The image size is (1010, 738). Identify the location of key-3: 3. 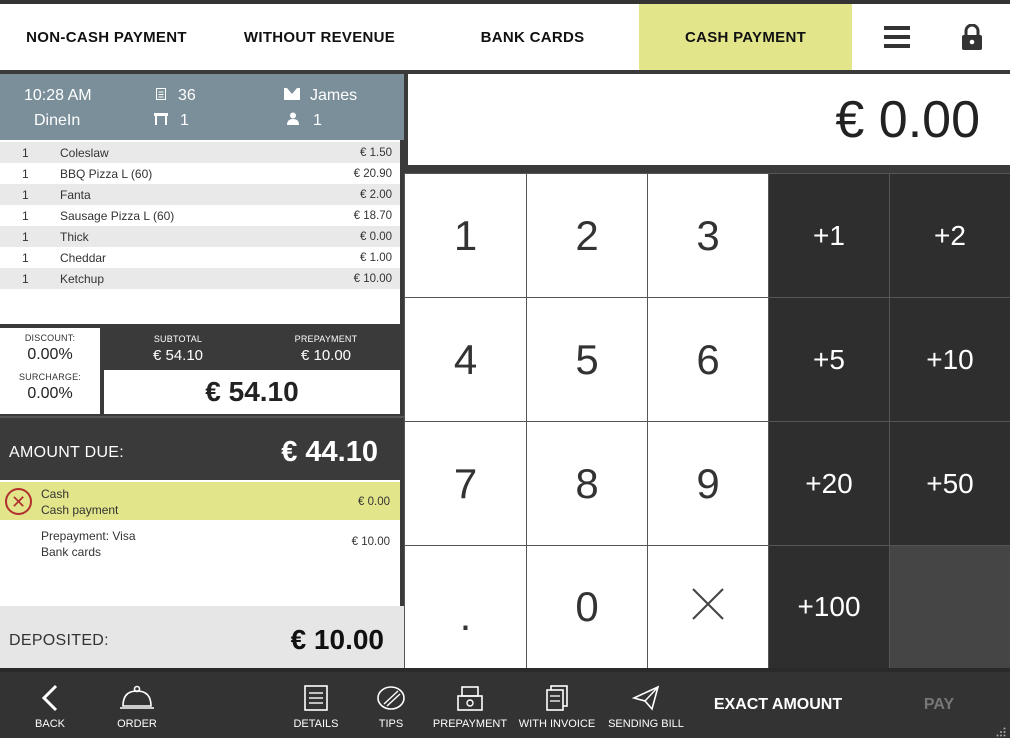
(707, 235).